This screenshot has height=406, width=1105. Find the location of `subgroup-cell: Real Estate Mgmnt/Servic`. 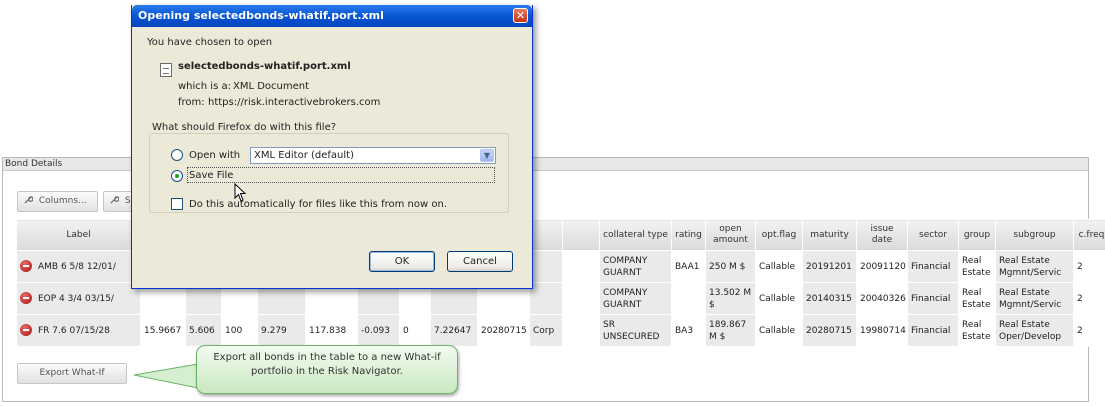

subgroup-cell: Real Estate Mgmnt/Servic is located at coordinates (1034, 266).